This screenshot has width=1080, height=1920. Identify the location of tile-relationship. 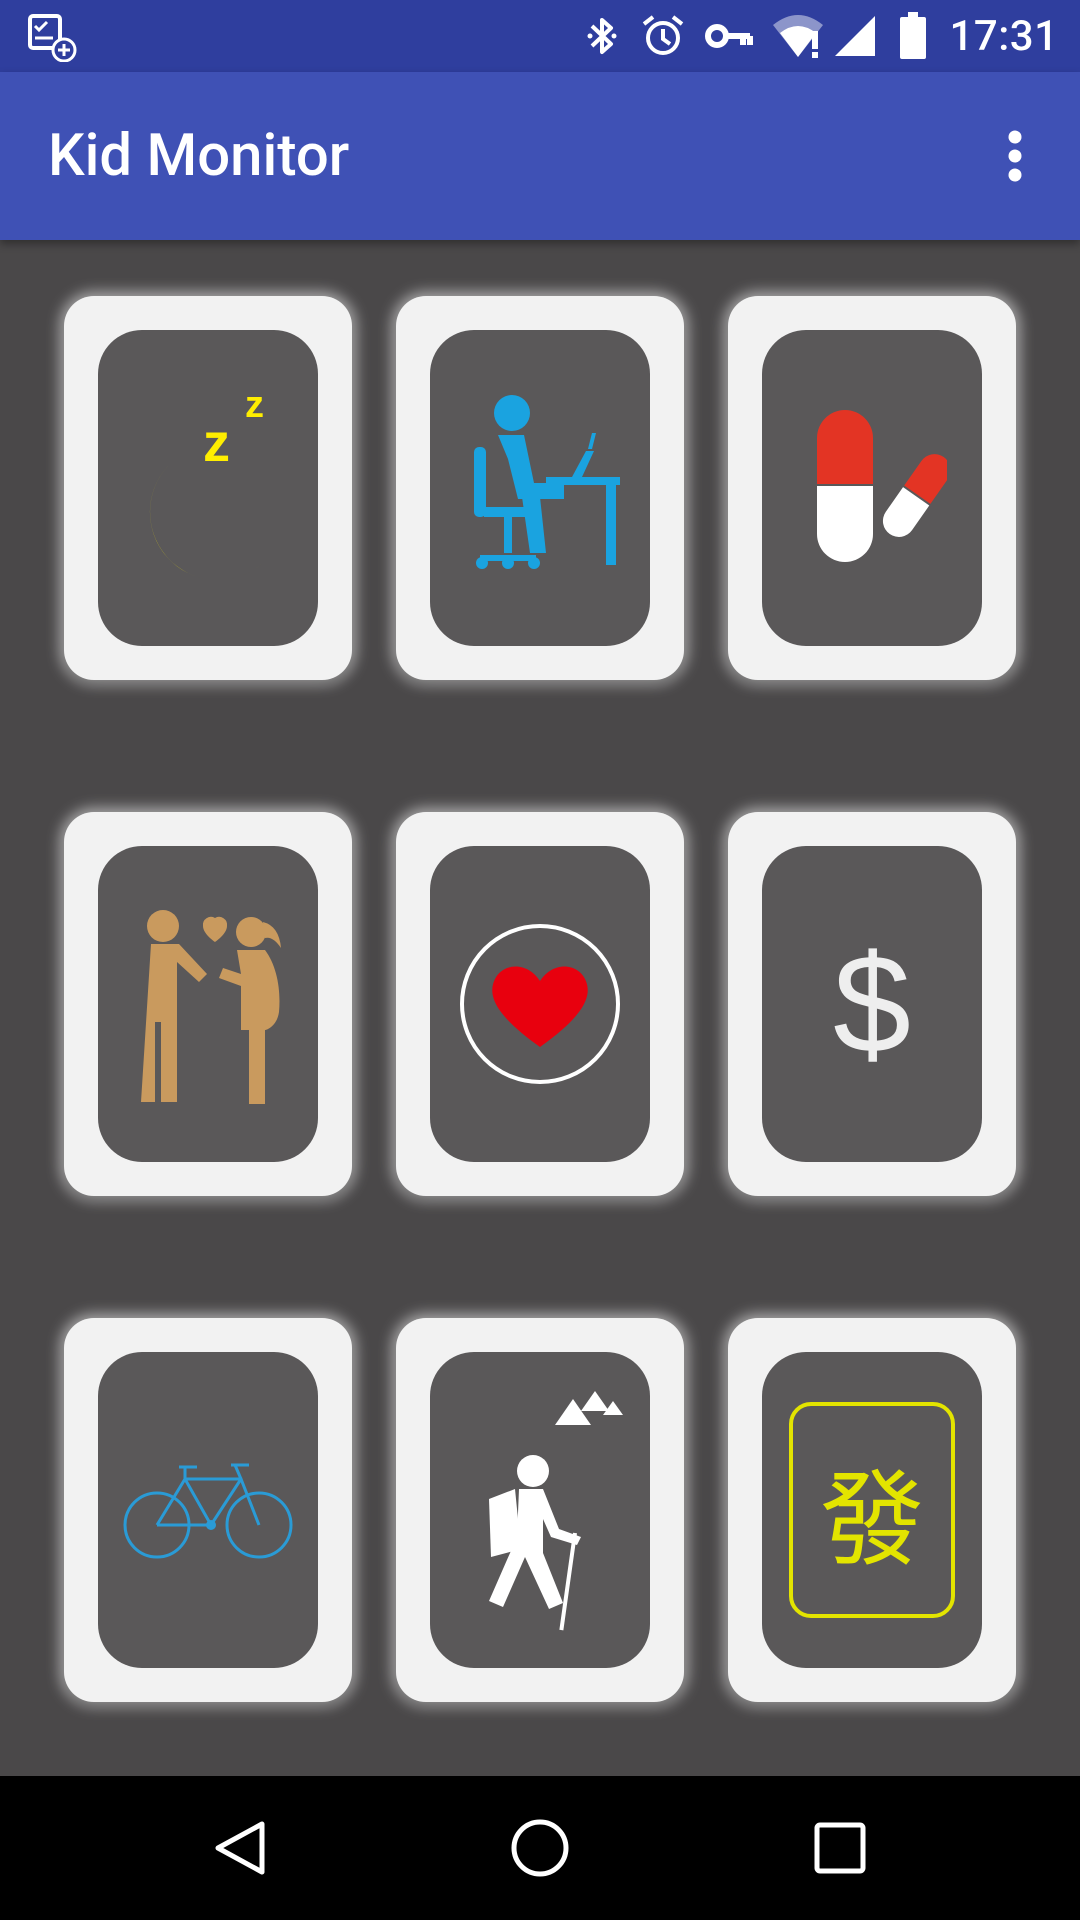
(208, 1004).